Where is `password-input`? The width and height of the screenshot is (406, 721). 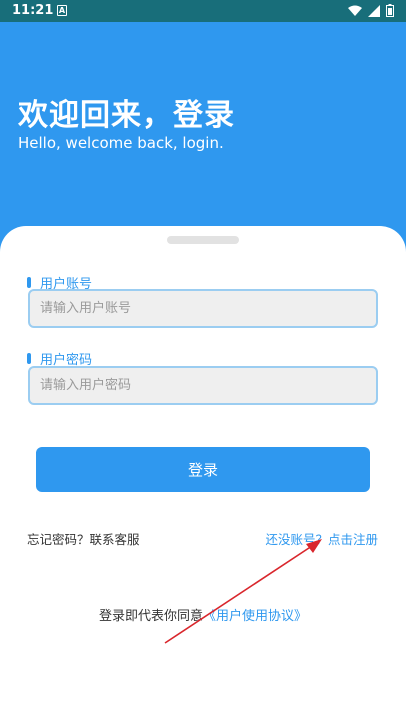 password-input is located at coordinates (203, 385).